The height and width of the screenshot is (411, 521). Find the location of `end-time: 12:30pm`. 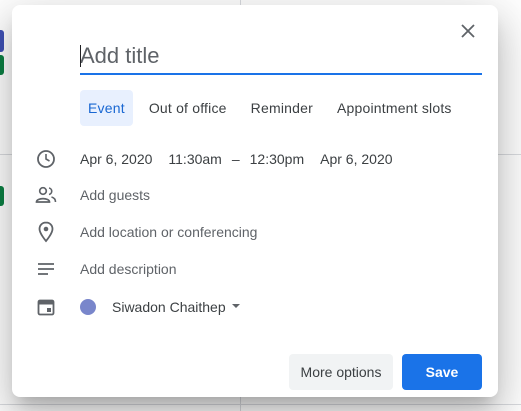

end-time: 12:30pm is located at coordinates (277, 159).